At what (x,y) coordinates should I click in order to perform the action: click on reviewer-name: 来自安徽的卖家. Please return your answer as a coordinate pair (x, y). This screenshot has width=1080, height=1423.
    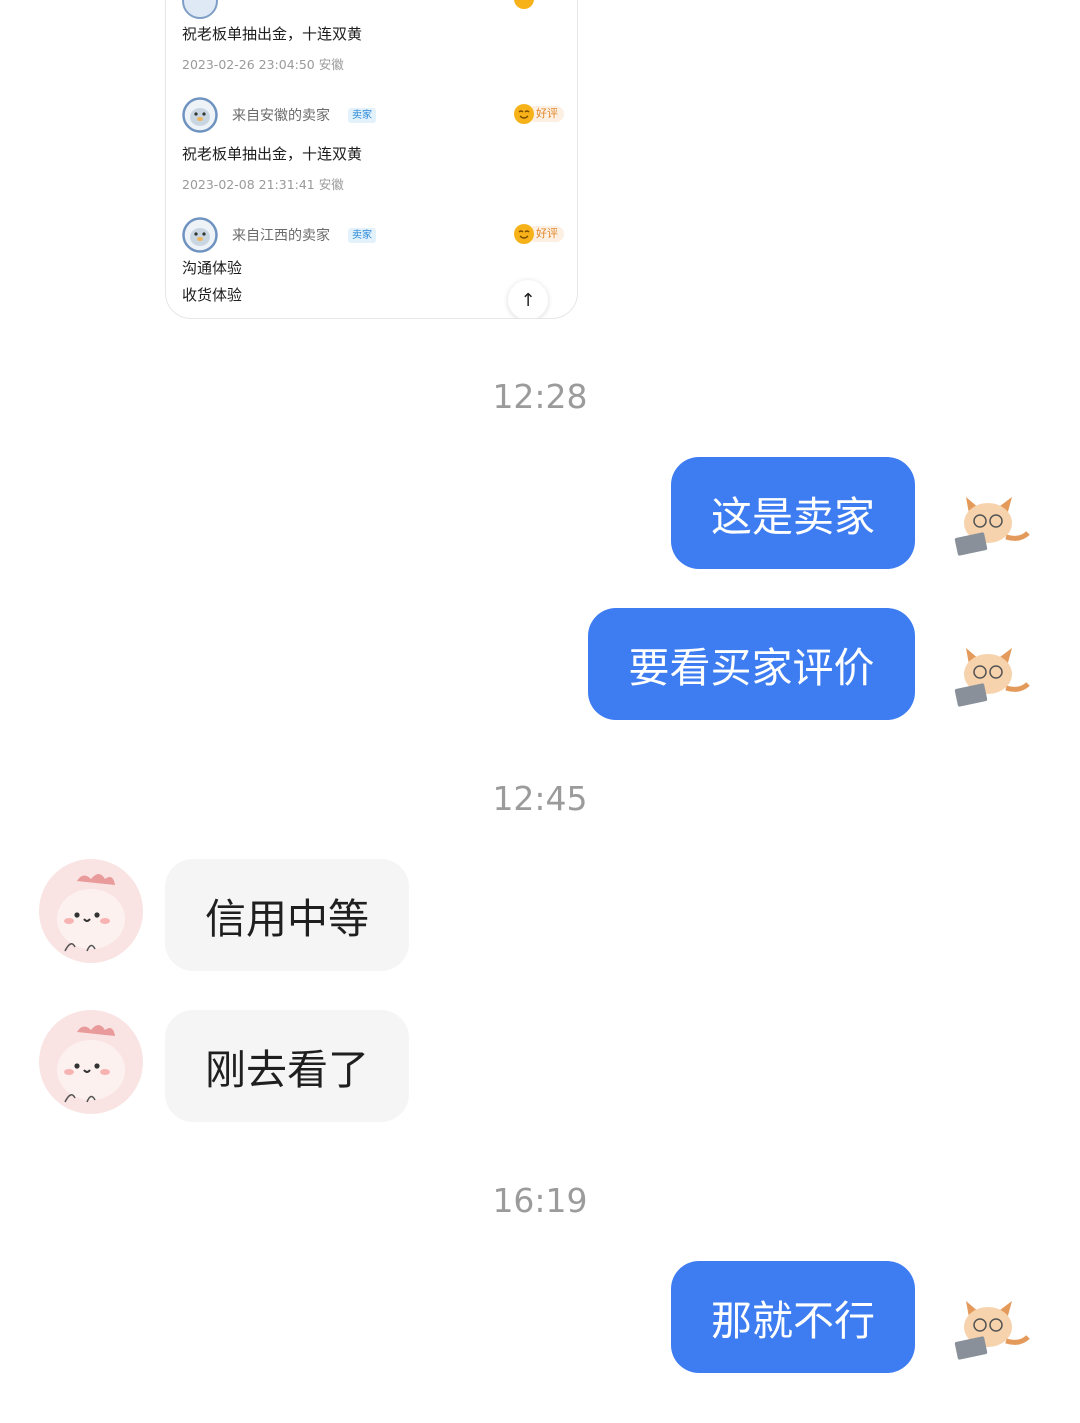
    Looking at the image, I should click on (281, 116).